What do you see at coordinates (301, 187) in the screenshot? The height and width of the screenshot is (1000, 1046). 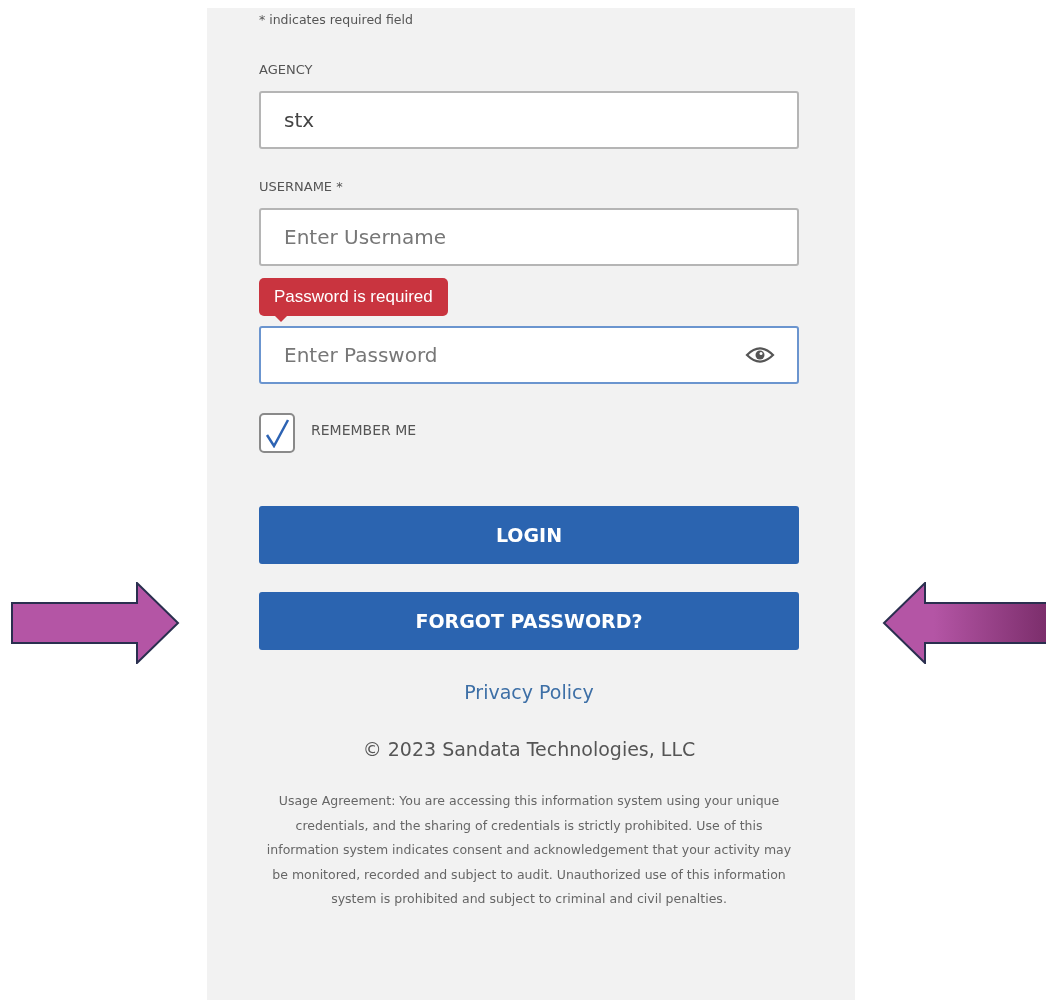 I see `field-label: USERNAME *` at bounding box center [301, 187].